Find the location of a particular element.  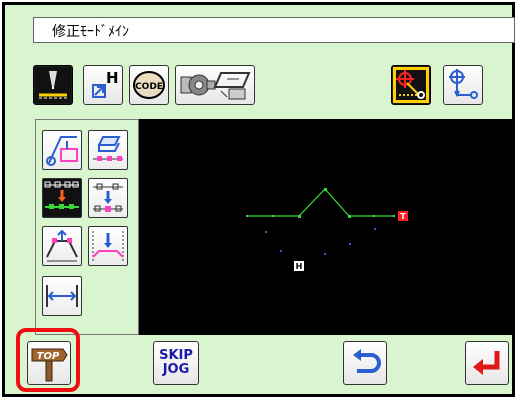

enter-arrow-icon is located at coordinates (486, 363).